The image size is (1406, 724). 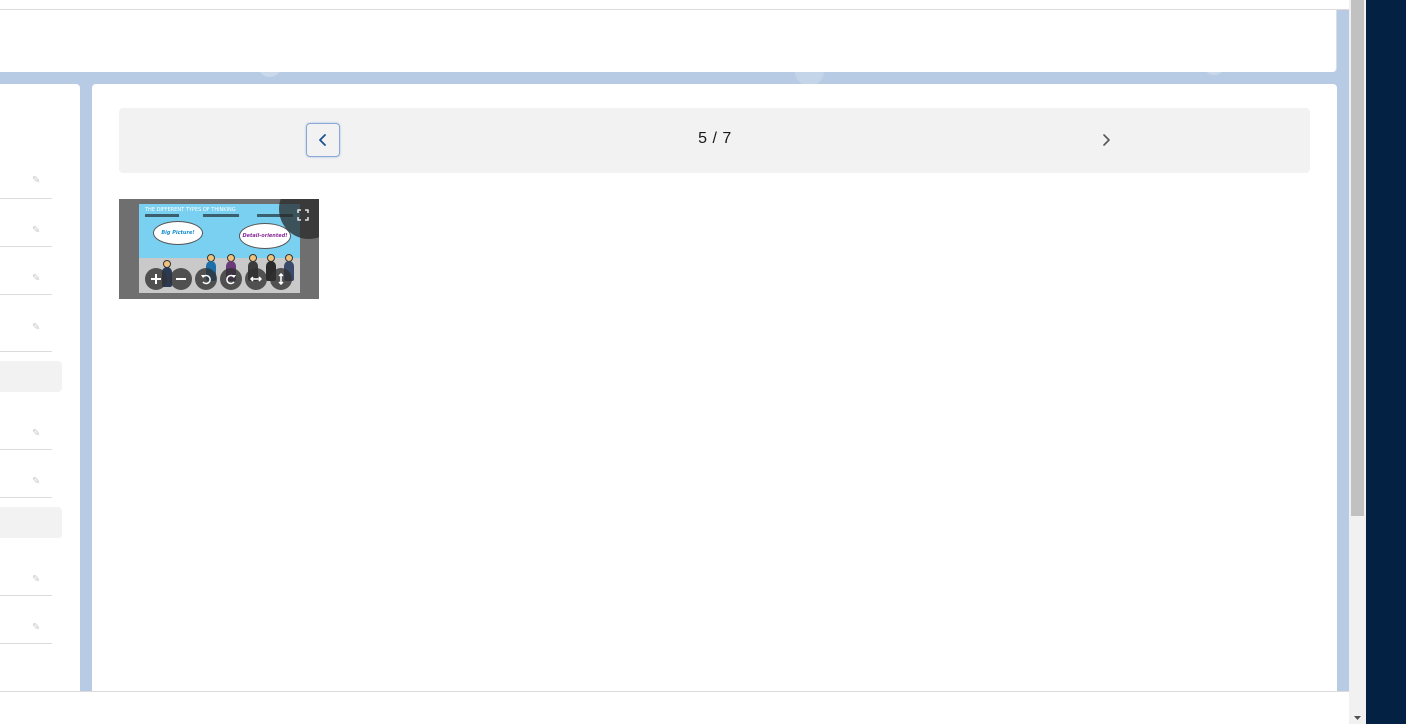 What do you see at coordinates (303, 215) in the screenshot?
I see `fullscreen-icon` at bounding box center [303, 215].